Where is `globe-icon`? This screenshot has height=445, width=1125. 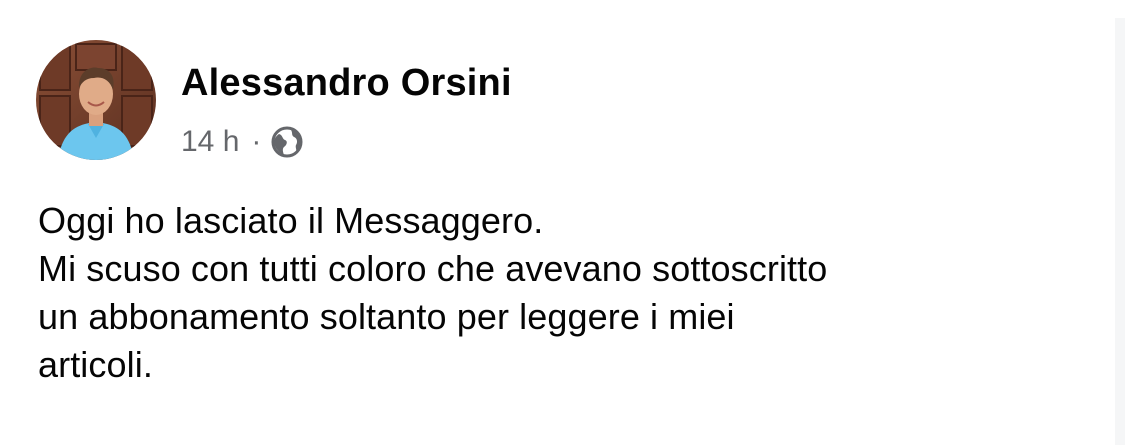 globe-icon is located at coordinates (287, 142).